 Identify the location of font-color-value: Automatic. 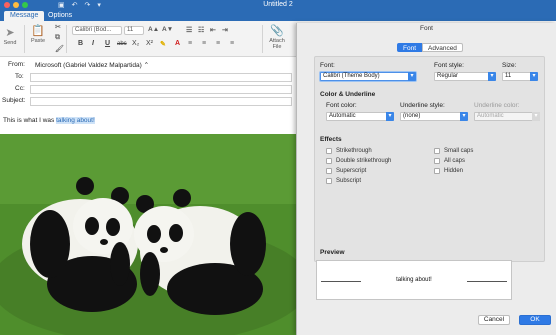
(342, 116).